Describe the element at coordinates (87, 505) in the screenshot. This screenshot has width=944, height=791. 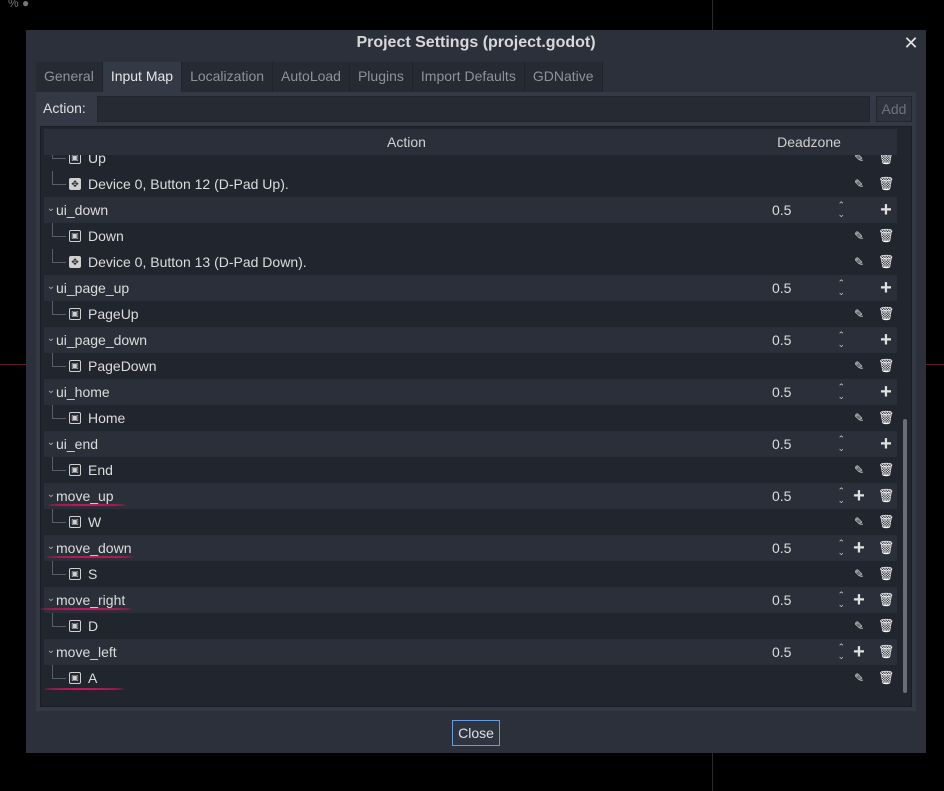
I see `annotation-underline` at that location.